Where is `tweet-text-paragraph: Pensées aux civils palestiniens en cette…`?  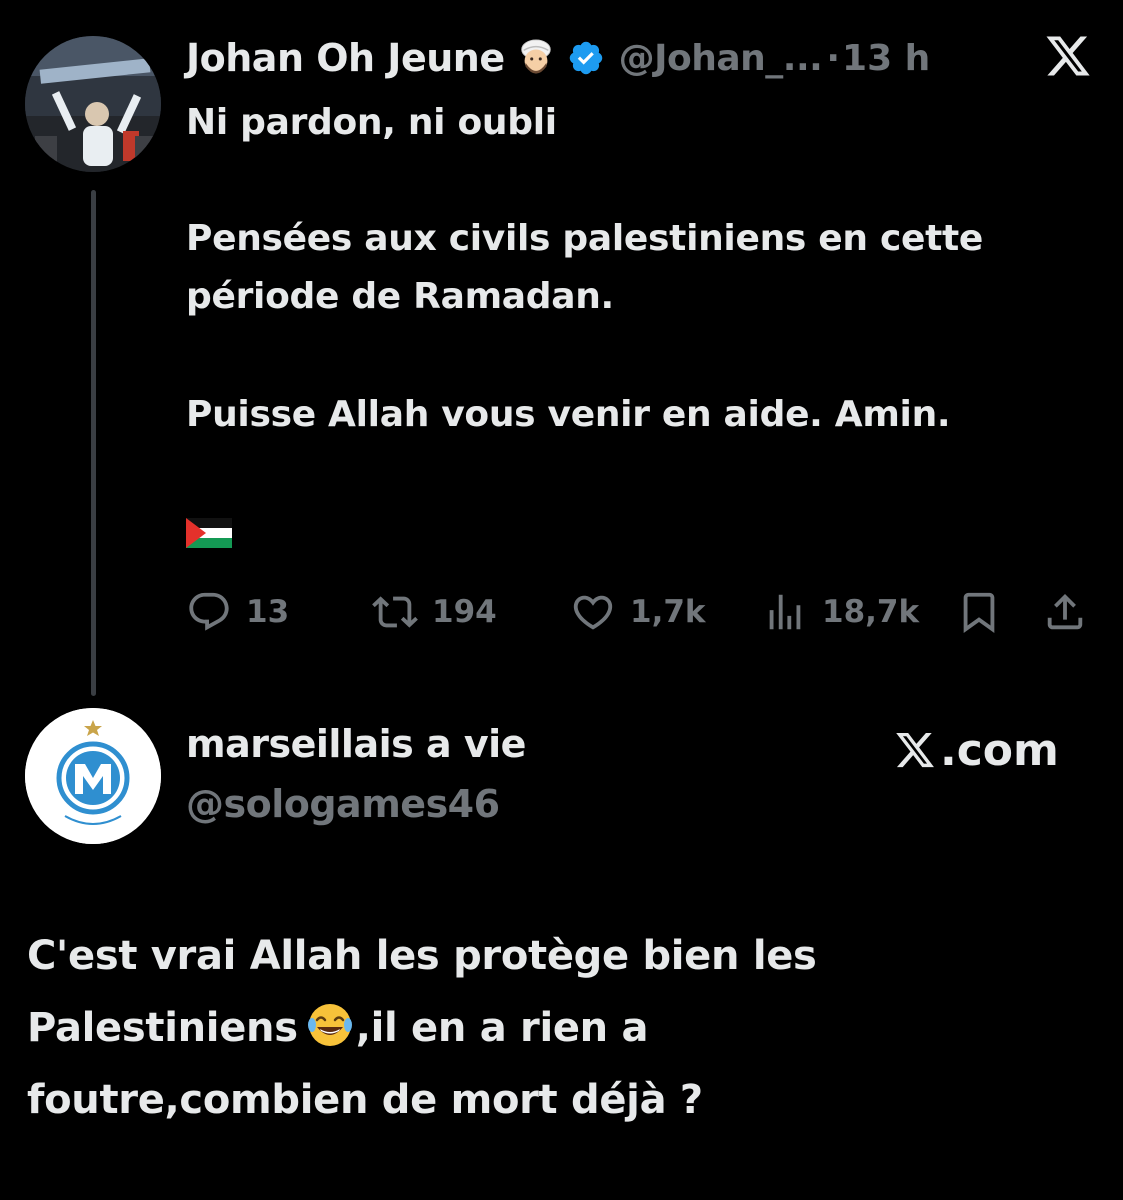
tweet-text-paragraph: Pensées aux civils palestiniens en cette… is located at coordinates (585, 267).